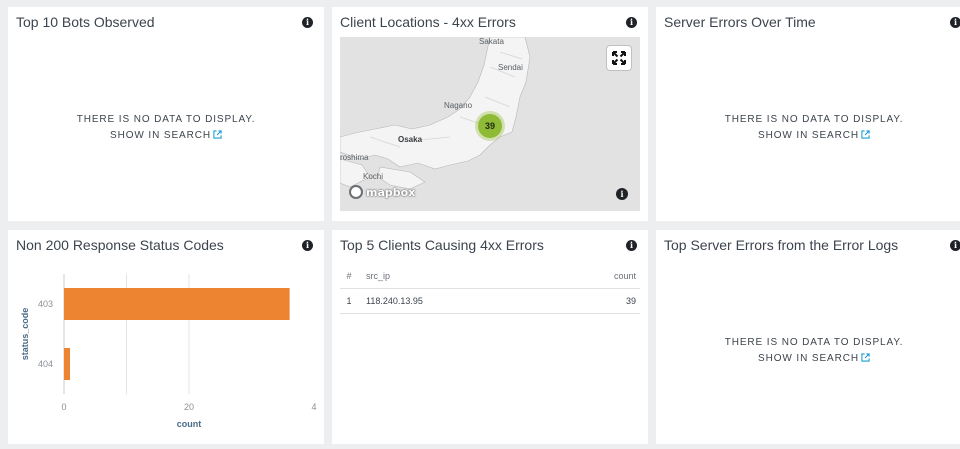 This screenshot has width=960, height=449. Describe the element at coordinates (781, 245) in the screenshot. I see `panel-title: Top Server Errors from the Error Logs` at that location.